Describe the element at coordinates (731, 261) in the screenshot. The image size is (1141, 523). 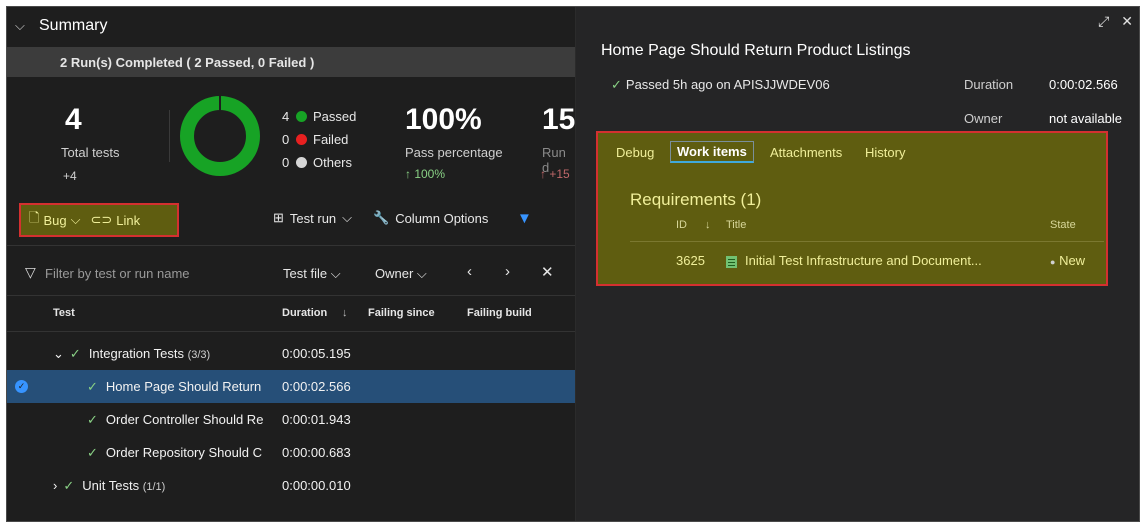
I see `requirement-icon` at that location.